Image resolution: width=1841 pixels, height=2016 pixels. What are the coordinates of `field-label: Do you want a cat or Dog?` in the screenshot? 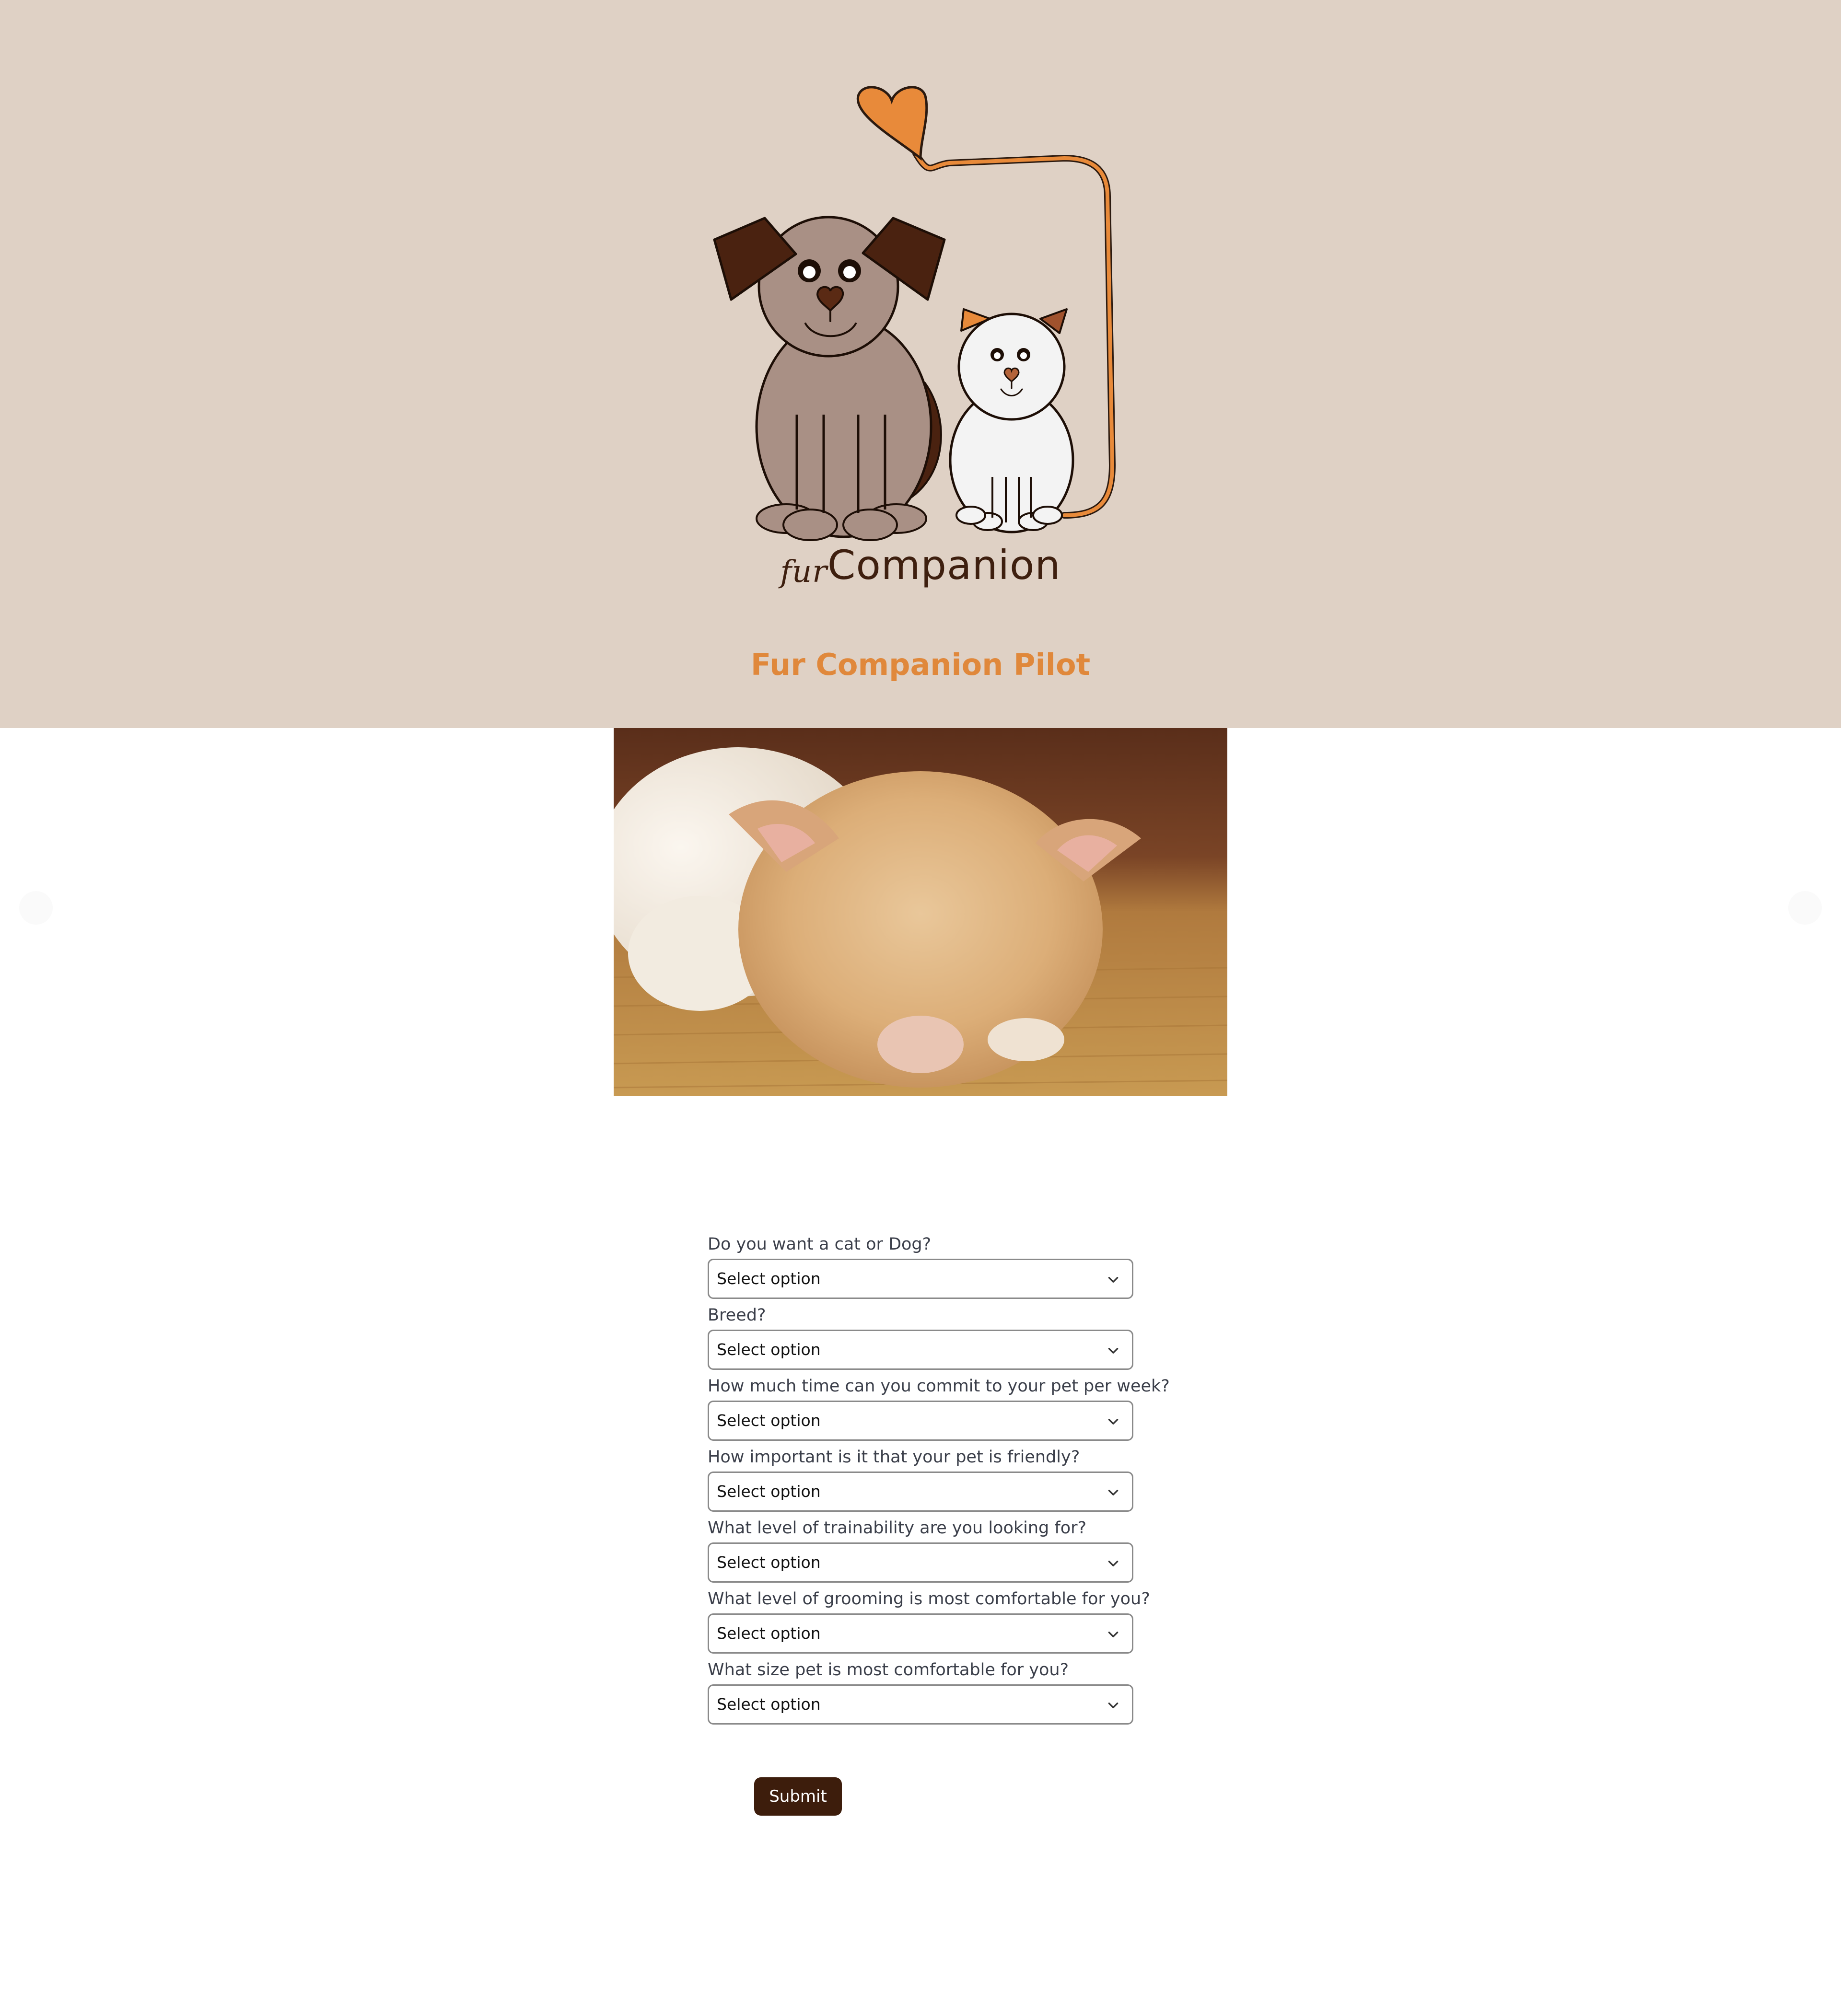 It's located at (820, 1244).